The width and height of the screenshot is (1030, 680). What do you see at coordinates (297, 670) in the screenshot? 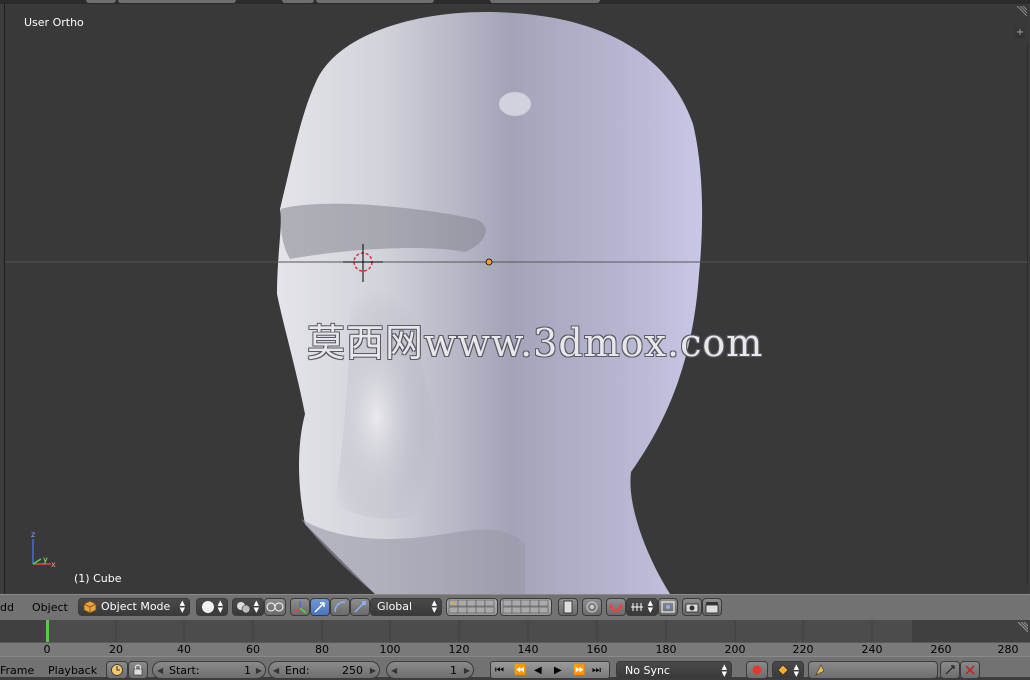
I see `end-label: End:` at bounding box center [297, 670].